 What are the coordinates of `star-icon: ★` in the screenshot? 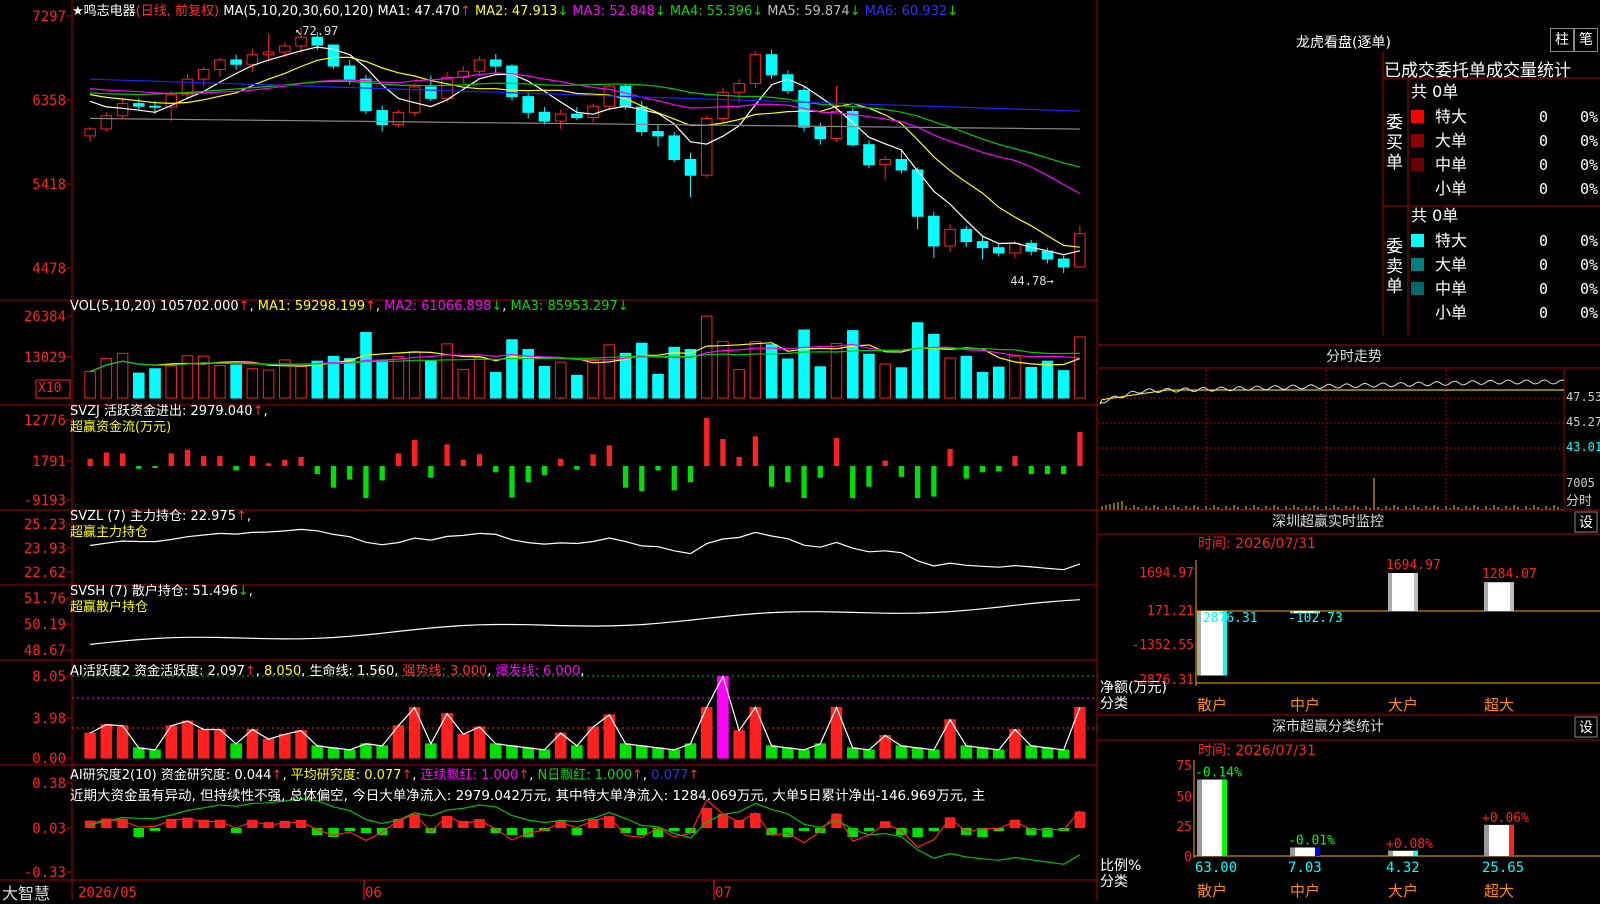 It's located at (78, 11).